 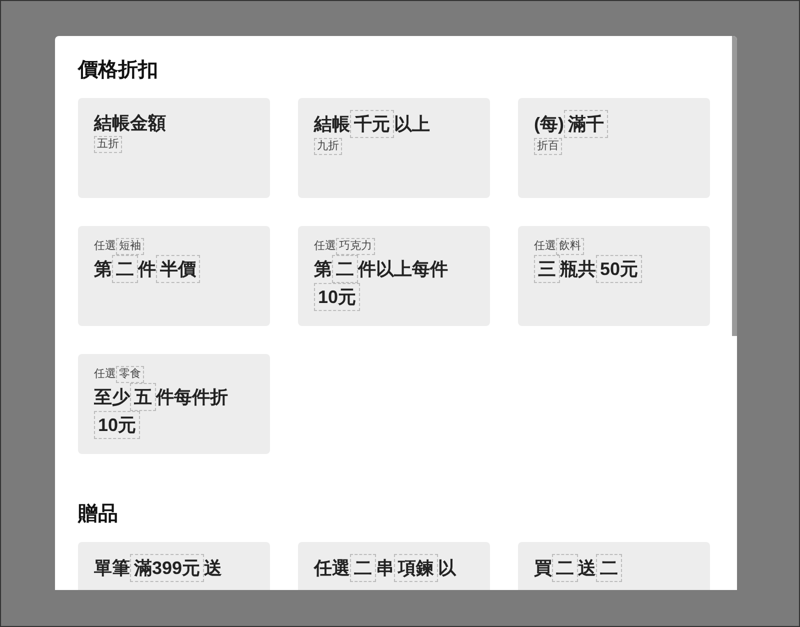 I want to click on card-label: 任選 零食, so click(x=174, y=374).